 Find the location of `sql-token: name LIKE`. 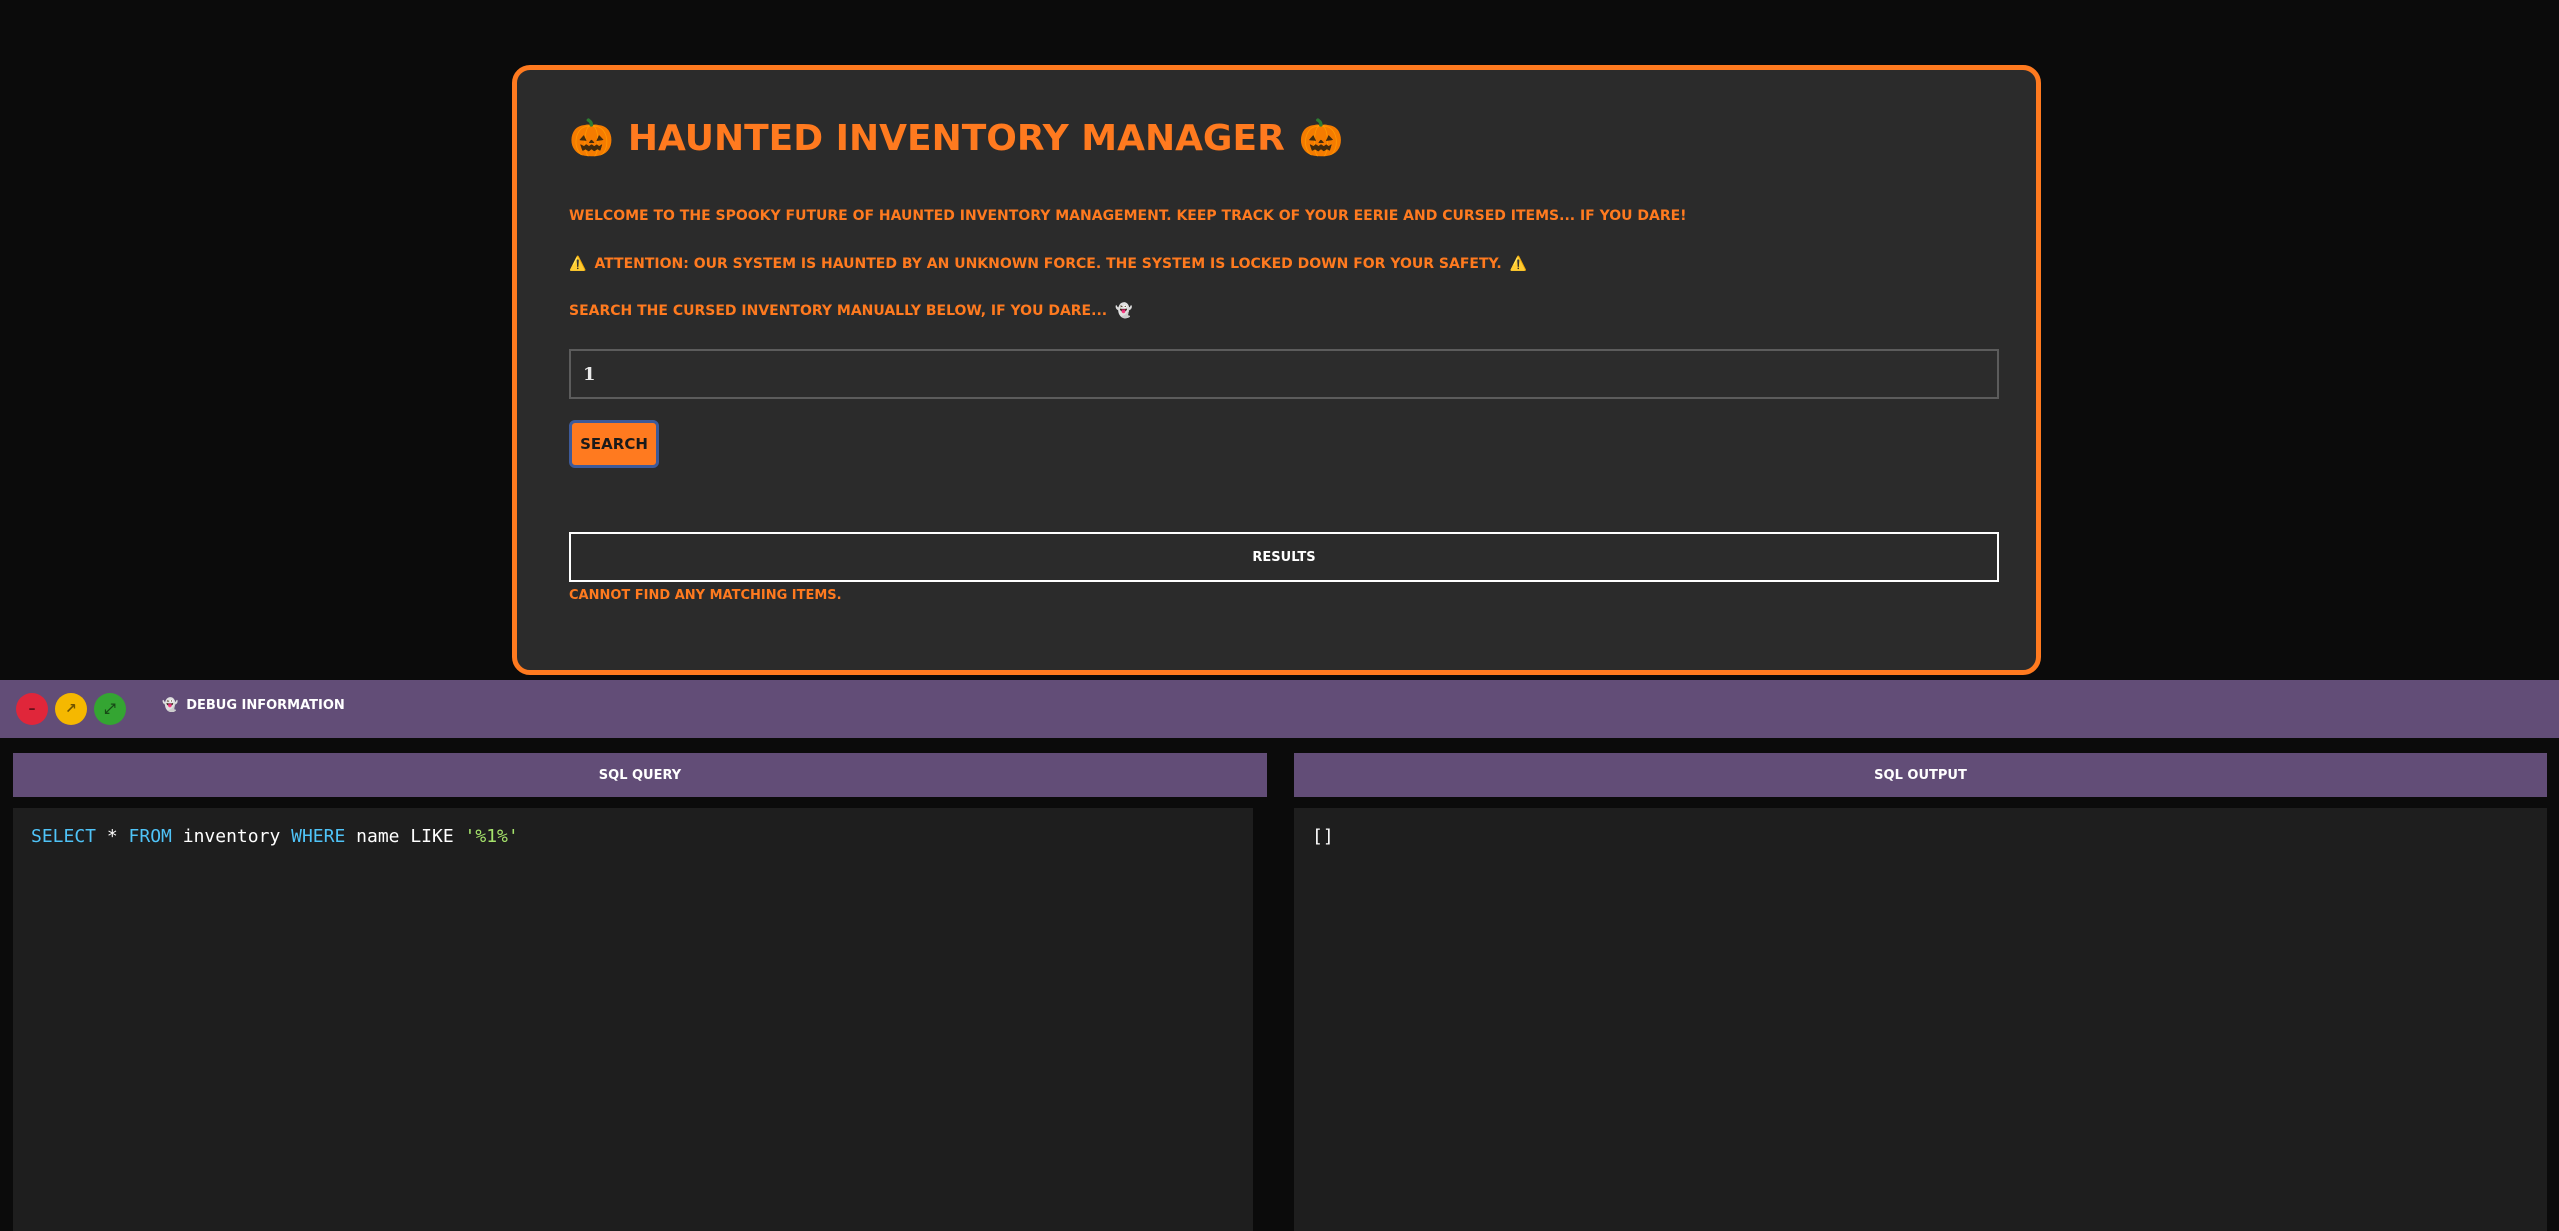

sql-token: name LIKE is located at coordinates (405, 836).